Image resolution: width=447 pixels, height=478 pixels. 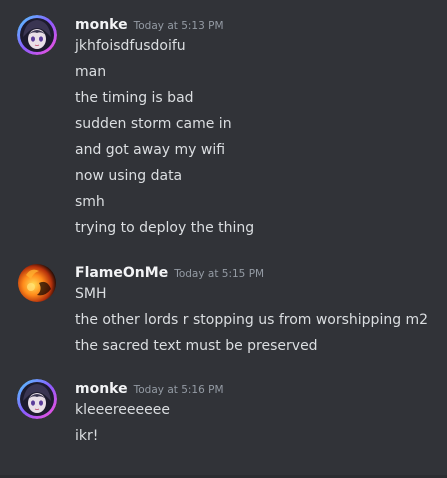 I want to click on anime-girl-avatar-icon, so click(x=37, y=399).